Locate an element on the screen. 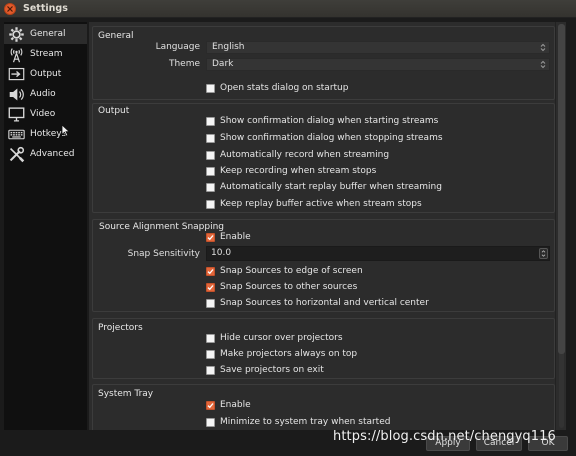  vertical-scrollbar is located at coordinates (560, 226).